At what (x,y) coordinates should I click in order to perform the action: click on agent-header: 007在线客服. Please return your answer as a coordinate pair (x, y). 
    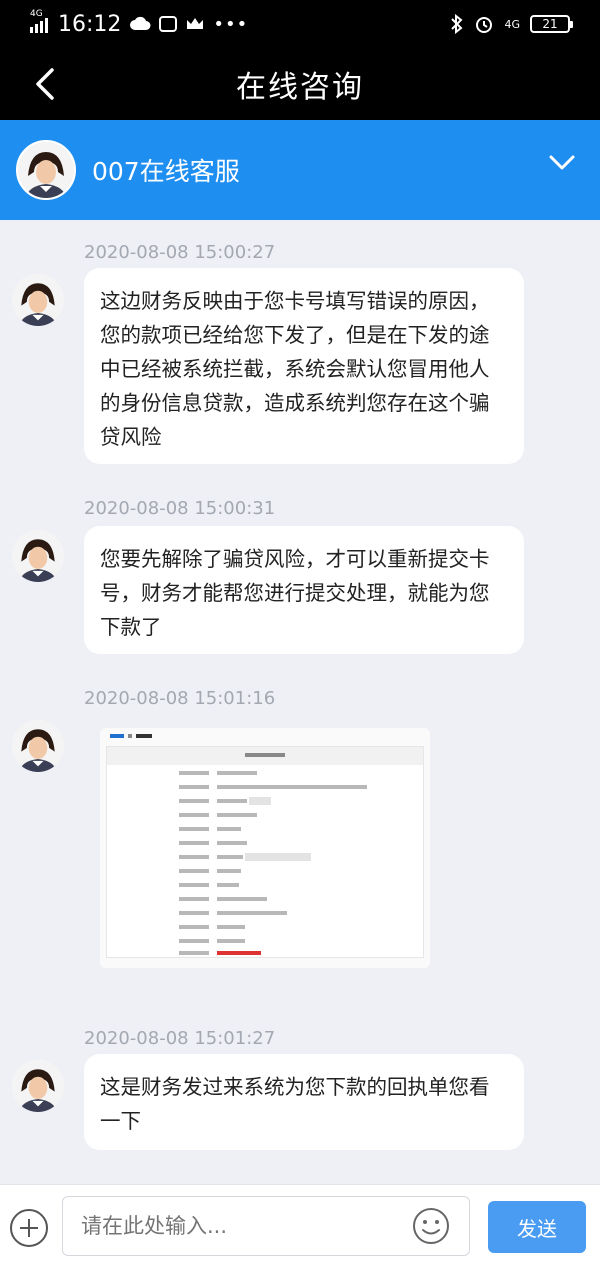
    Looking at the image, I should click on (300, 170).